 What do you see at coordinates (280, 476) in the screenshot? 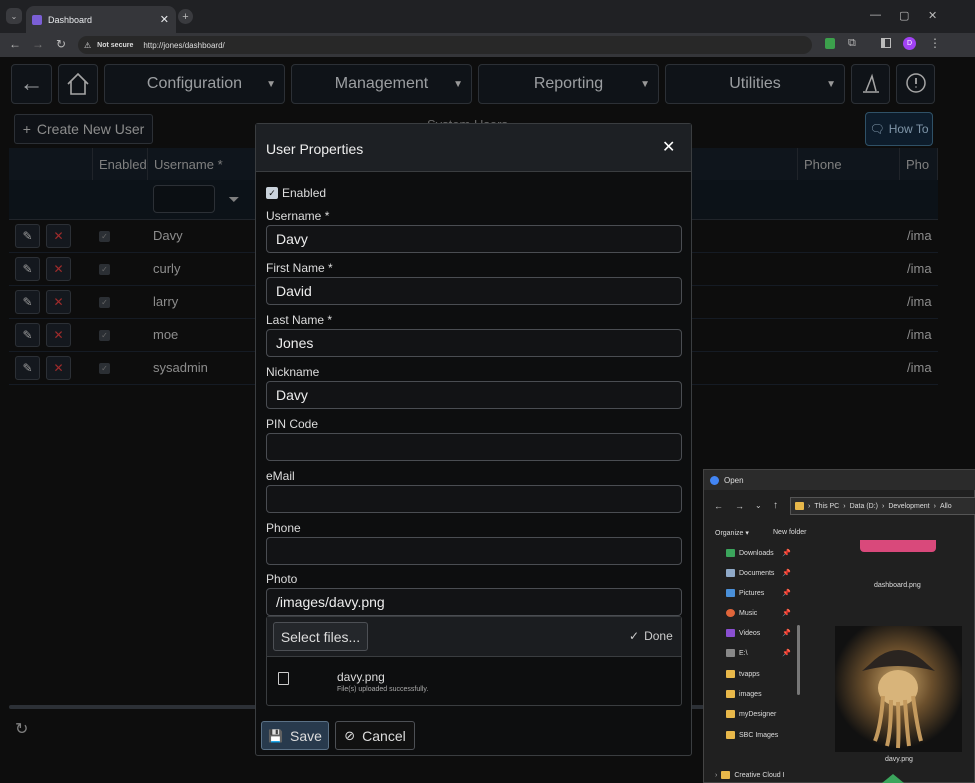
I see `email-label: eMail` at bounding box center [280, 476].